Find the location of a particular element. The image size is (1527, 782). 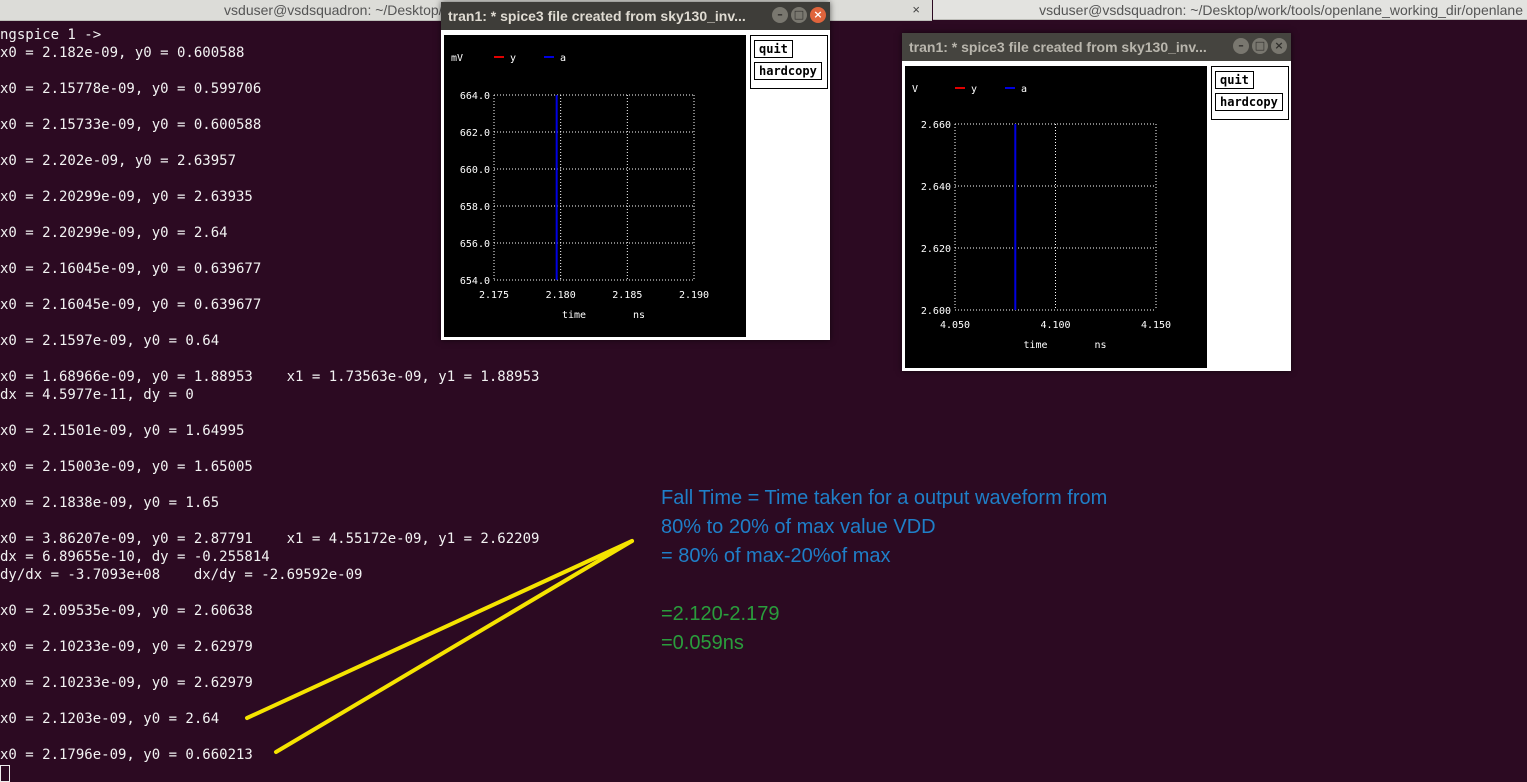

annotation-line-4: =2.120-2.179 is located at coordinates (720, 614).